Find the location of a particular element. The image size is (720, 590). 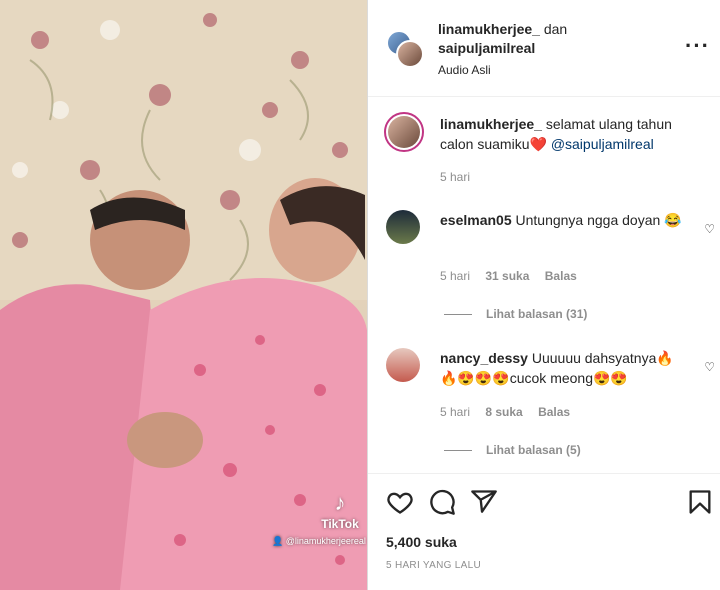

comment-meta: 5 hari 8 suka Balas is located at coordinates (505, 412).